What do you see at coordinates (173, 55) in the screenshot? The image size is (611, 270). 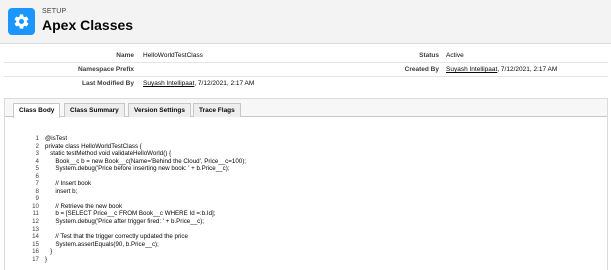 I see `name-value: HelloWorldTestClass` at bounding box center [173, 55].